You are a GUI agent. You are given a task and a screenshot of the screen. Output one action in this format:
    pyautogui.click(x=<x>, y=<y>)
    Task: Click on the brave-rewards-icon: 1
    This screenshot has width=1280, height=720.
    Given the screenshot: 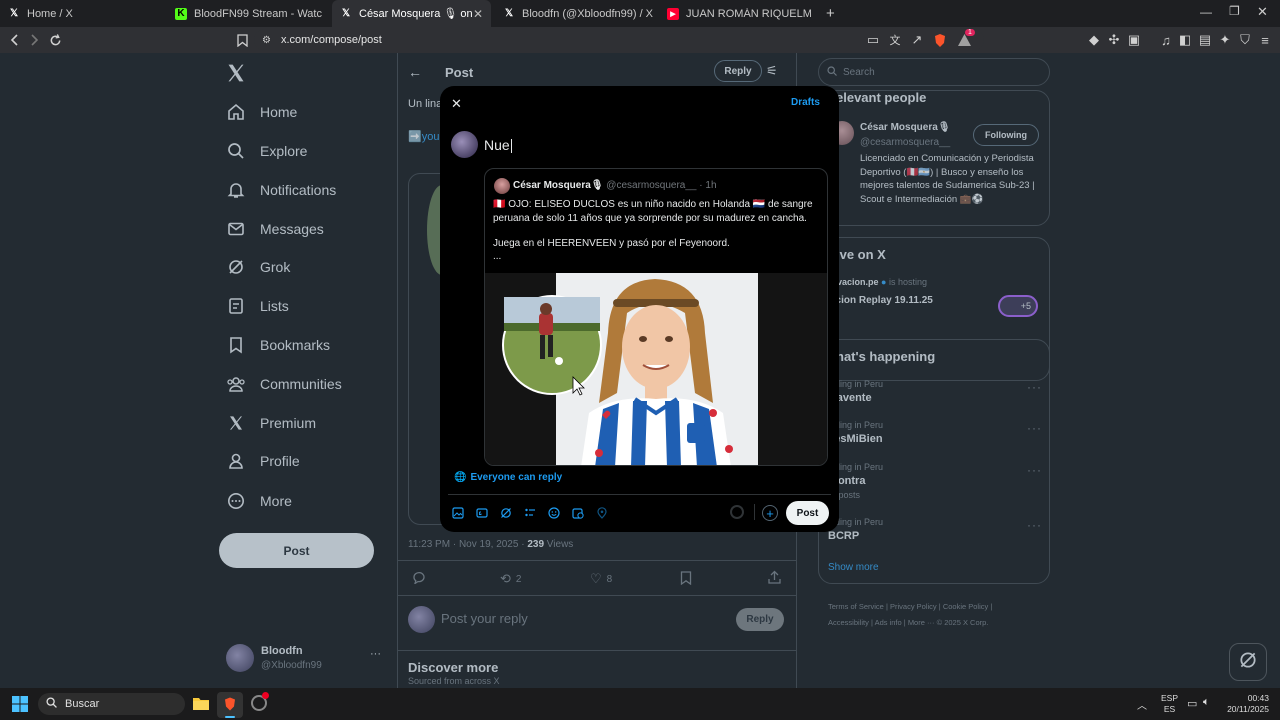 What is the action you would take?
    pyautogui.click(x=965, y=39)
    